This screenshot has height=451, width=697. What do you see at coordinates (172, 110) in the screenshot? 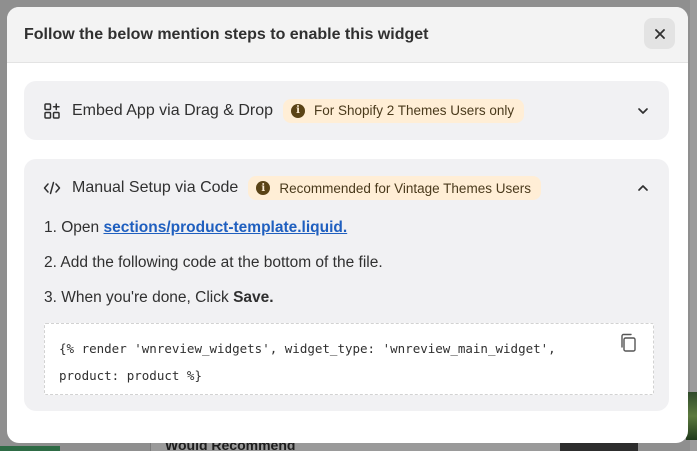
I see `embed-app-title: Embed App via Drag & Drop` at bounding box center [172, 110].